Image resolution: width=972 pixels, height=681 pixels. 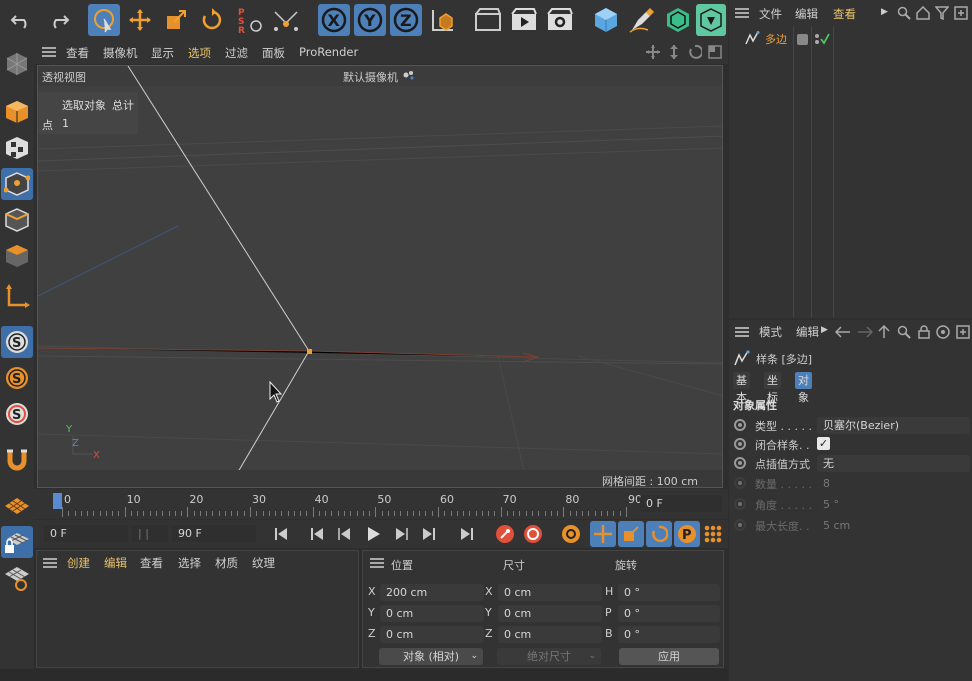 I want to click on material-menu-icon, so click(x=50, y=563).